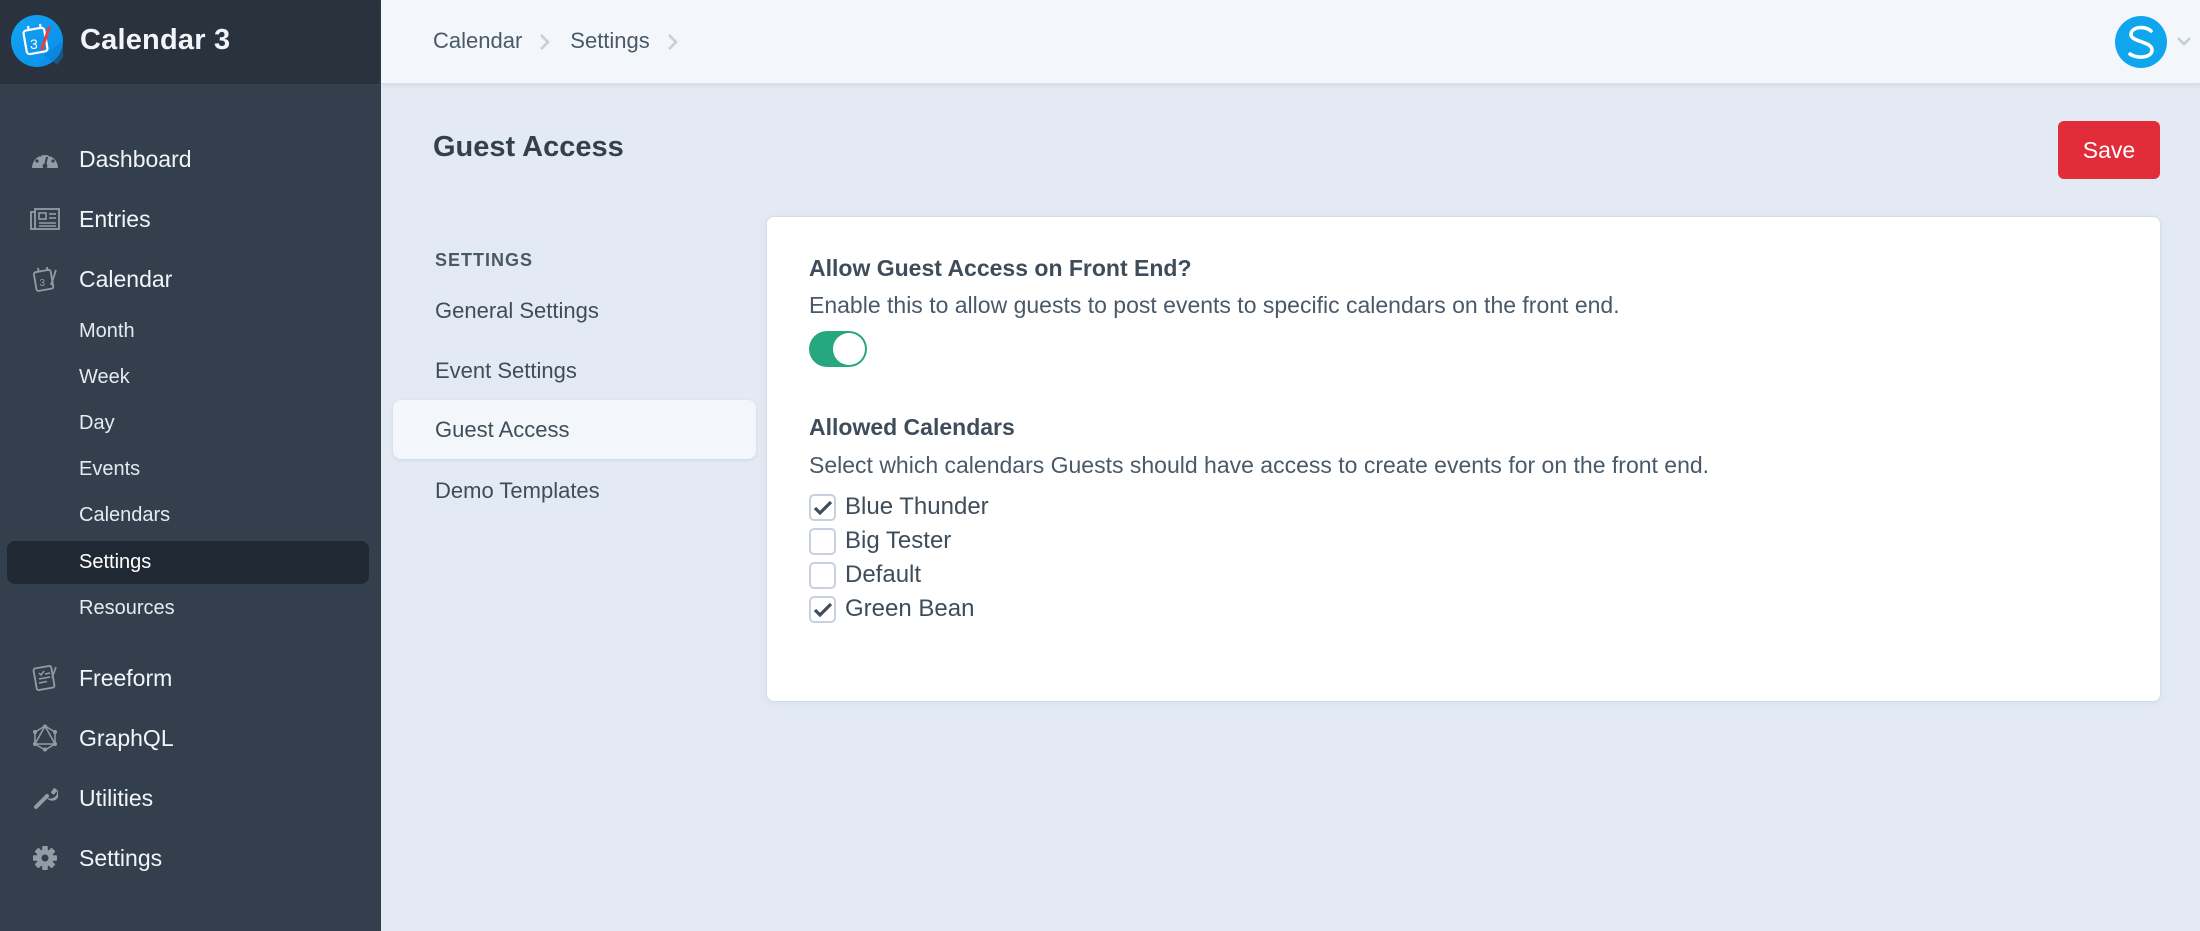 Image resolution: width=2200 pixels, height=931 pixels. I want to click on sidebar-item-freeform: Freeform, so click(190, 678).